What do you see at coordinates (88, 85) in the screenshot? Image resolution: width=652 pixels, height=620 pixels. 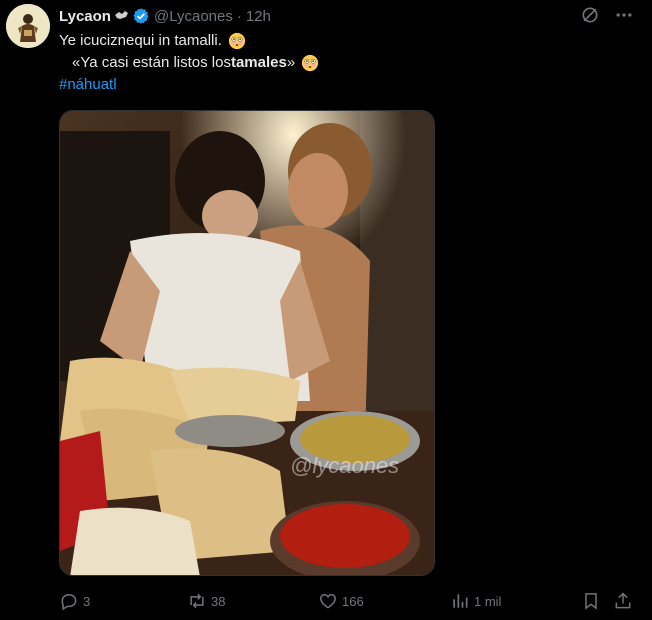 I see `hashtag-link: #náhuatl` at bounding box center [88, 85].